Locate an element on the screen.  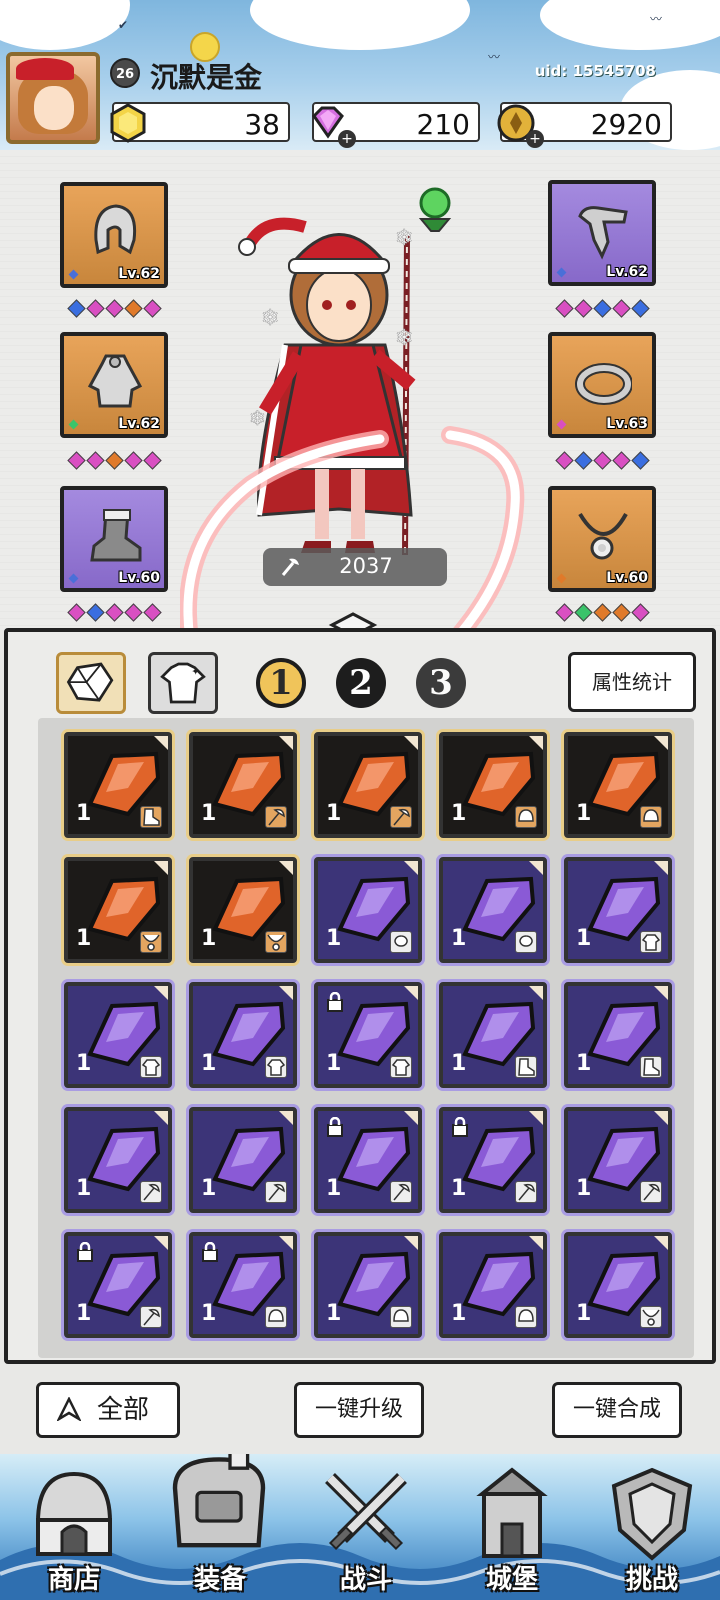
gem-sockets-necklace is located at coordinates (602, 612).